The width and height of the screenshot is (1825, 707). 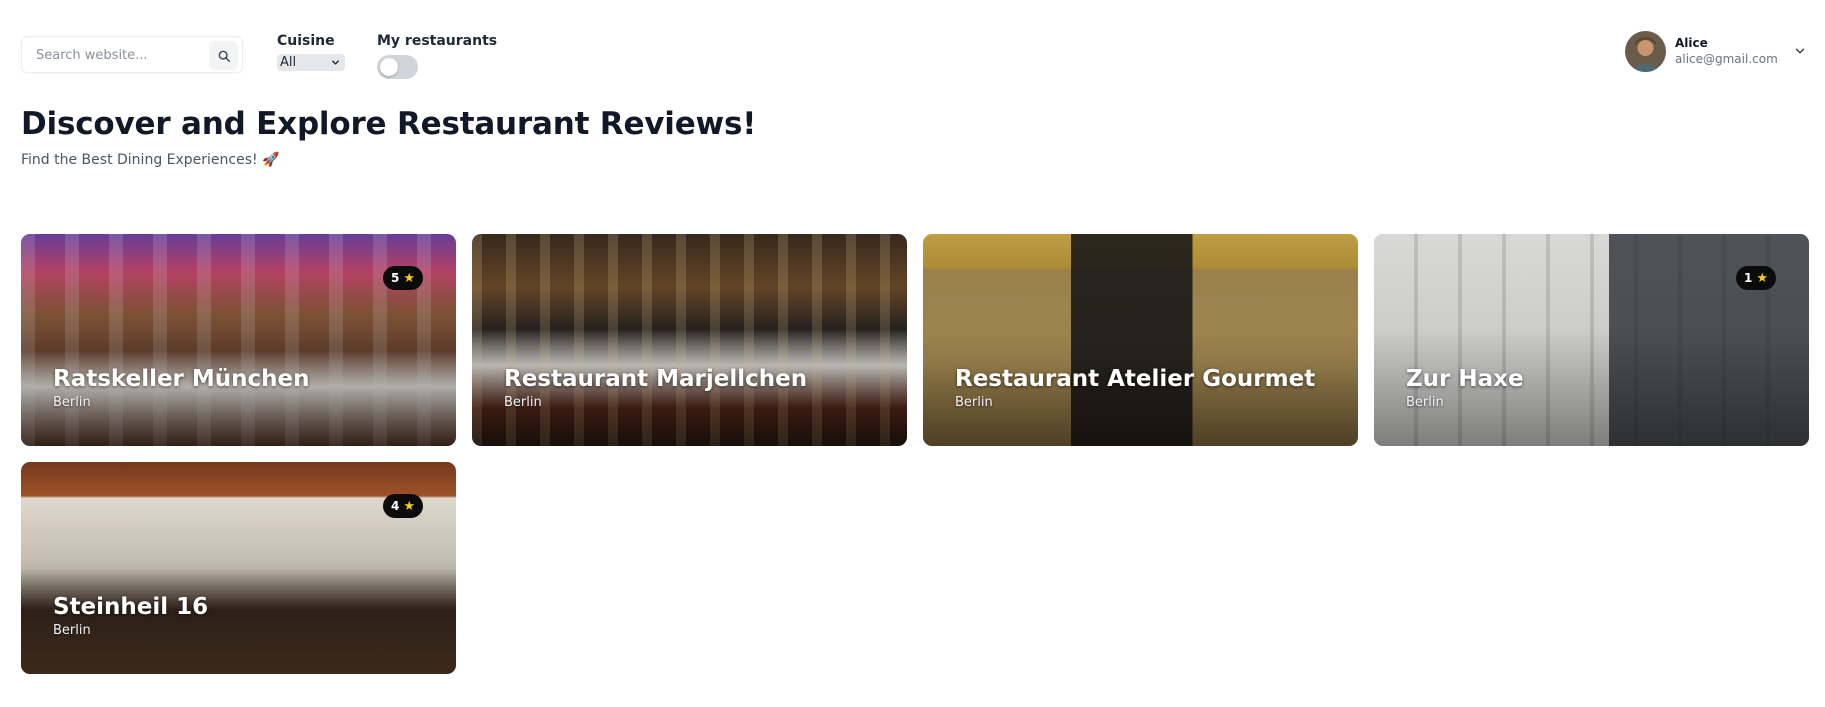 I want to click on cuisine-filter: Cuisine All, so click(x=311, y=51).